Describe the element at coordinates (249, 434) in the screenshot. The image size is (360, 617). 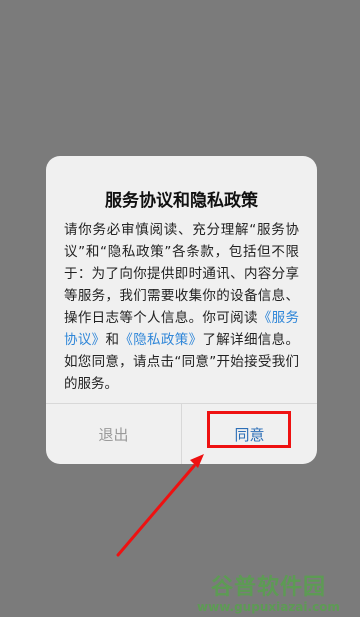
I see `agree-button: 同意` at that location.